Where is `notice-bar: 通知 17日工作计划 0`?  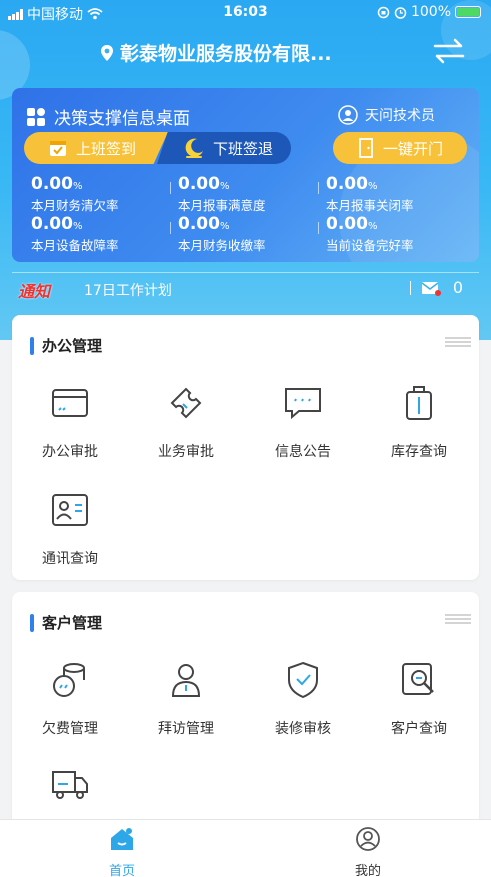
notice-bar: 通知 17日工作计划 0 is located at coordinates (245, 288).